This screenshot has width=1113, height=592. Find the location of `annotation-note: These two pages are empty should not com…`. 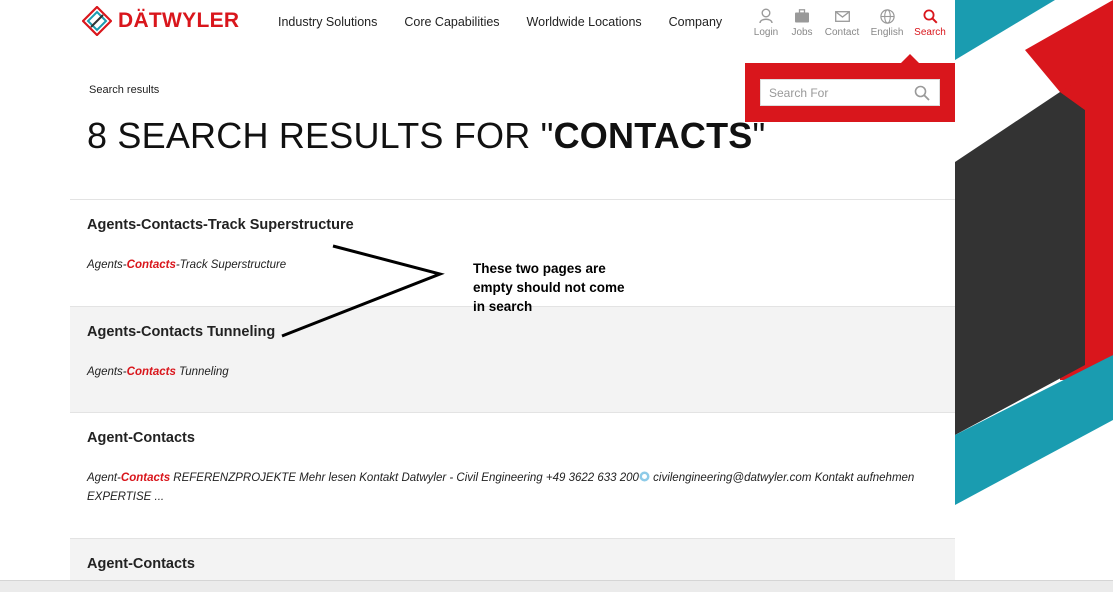

annotation-note: These two pages are empty should not com… is located at coordinates (549, 287).